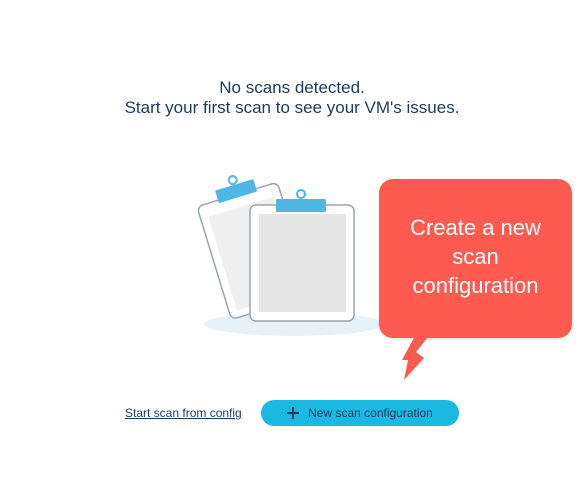 The image size is (584, 493). I want to click on new-scan-configuration-button: New scan configuration, so click(360, 413).